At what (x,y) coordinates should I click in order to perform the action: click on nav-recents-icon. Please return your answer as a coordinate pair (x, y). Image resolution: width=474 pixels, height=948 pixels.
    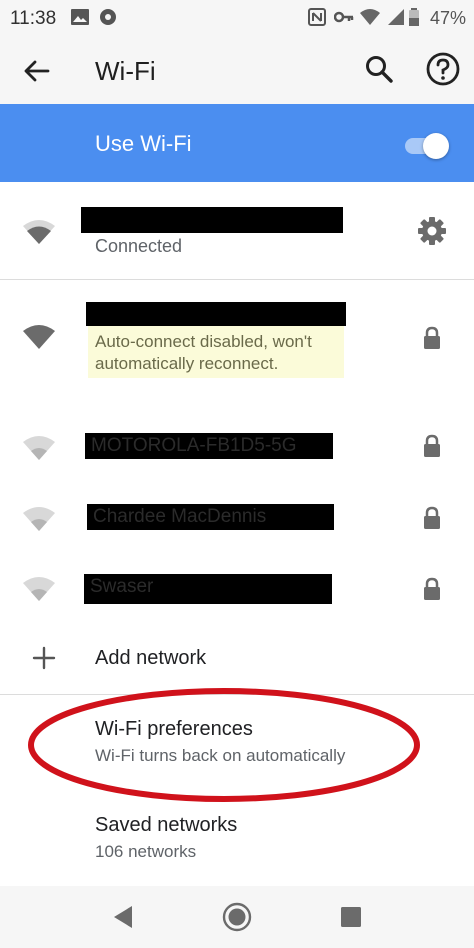
    Looking at the image, I should click on (351, 917).